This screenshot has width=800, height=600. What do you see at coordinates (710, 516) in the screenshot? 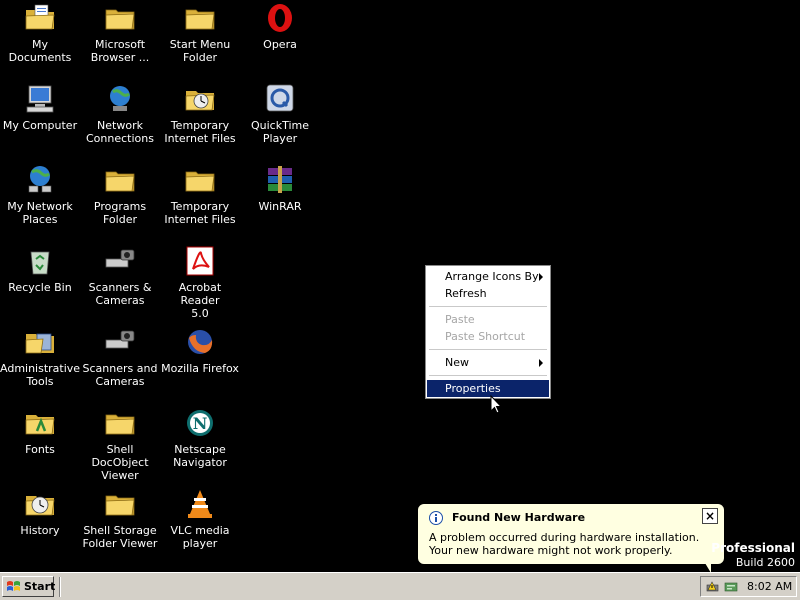
I see `close-button: ×` at bounding box center [710, 516].